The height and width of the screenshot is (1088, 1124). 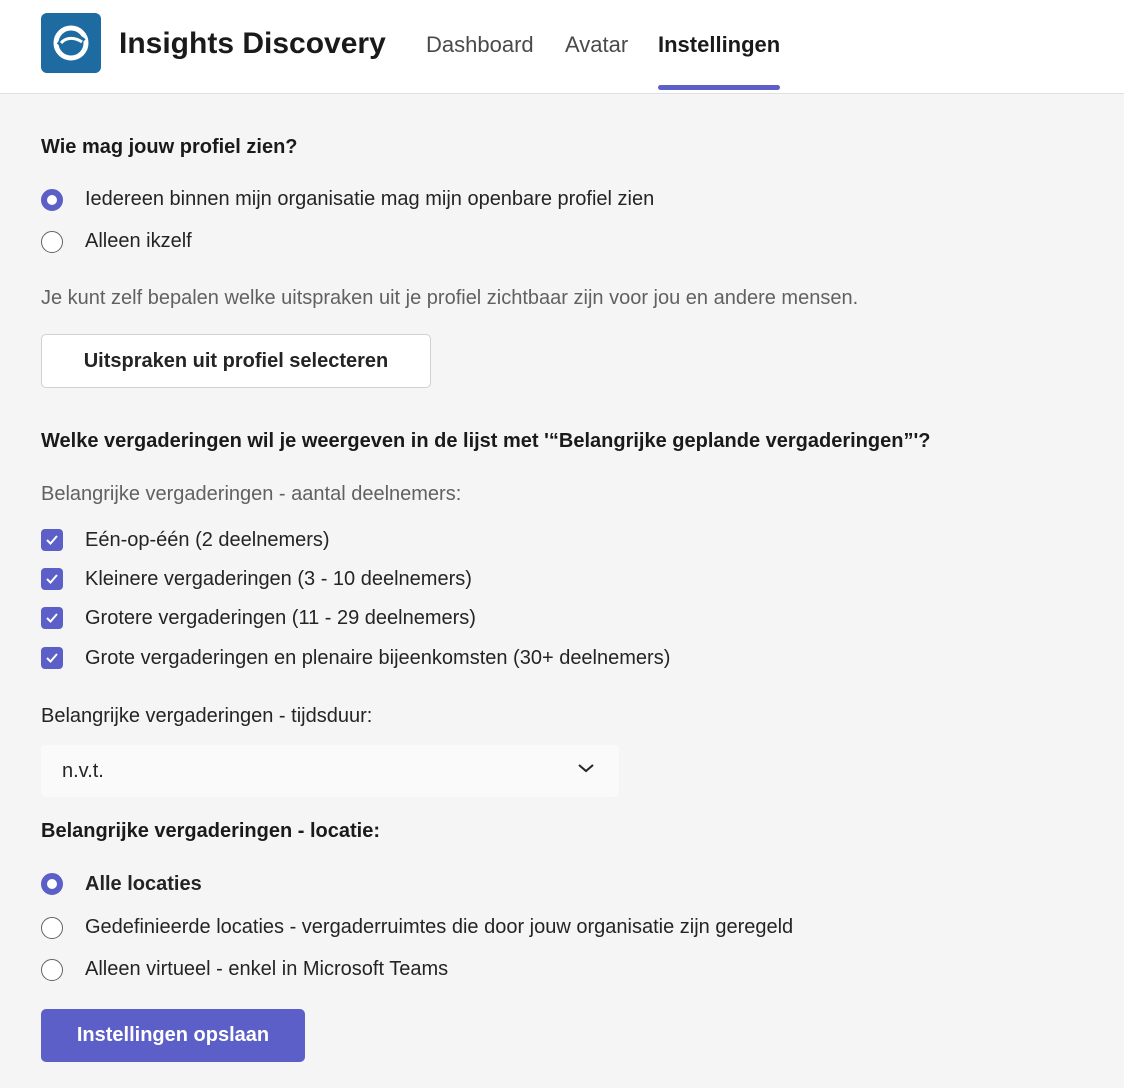 I want to click on radio-virtual-only, so click(x=52, y=970).